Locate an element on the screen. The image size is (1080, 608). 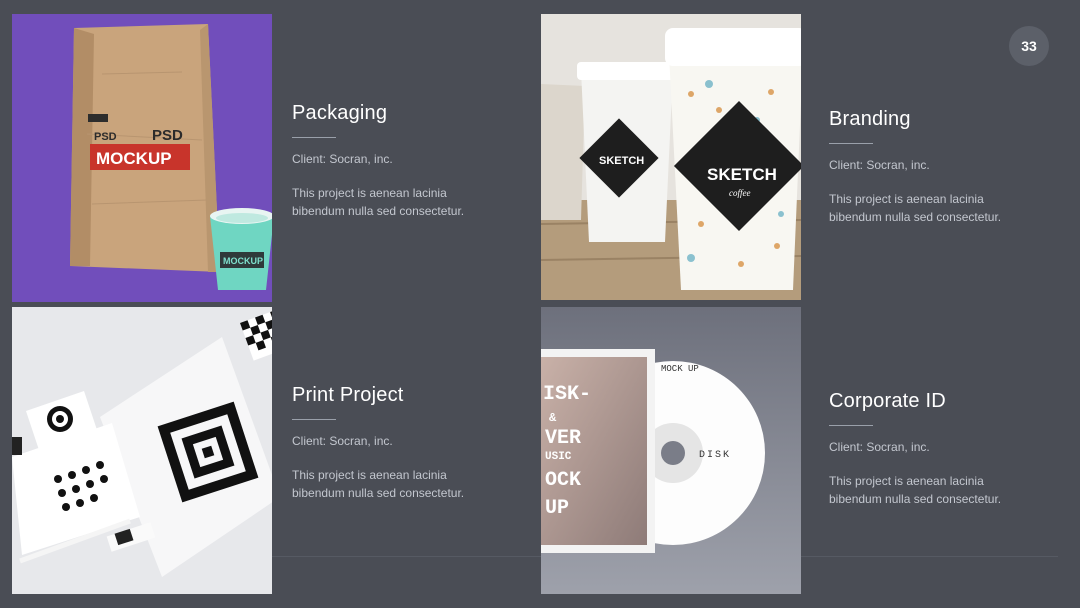
packaging-title: Packaging is located at coordinates (340, 113).